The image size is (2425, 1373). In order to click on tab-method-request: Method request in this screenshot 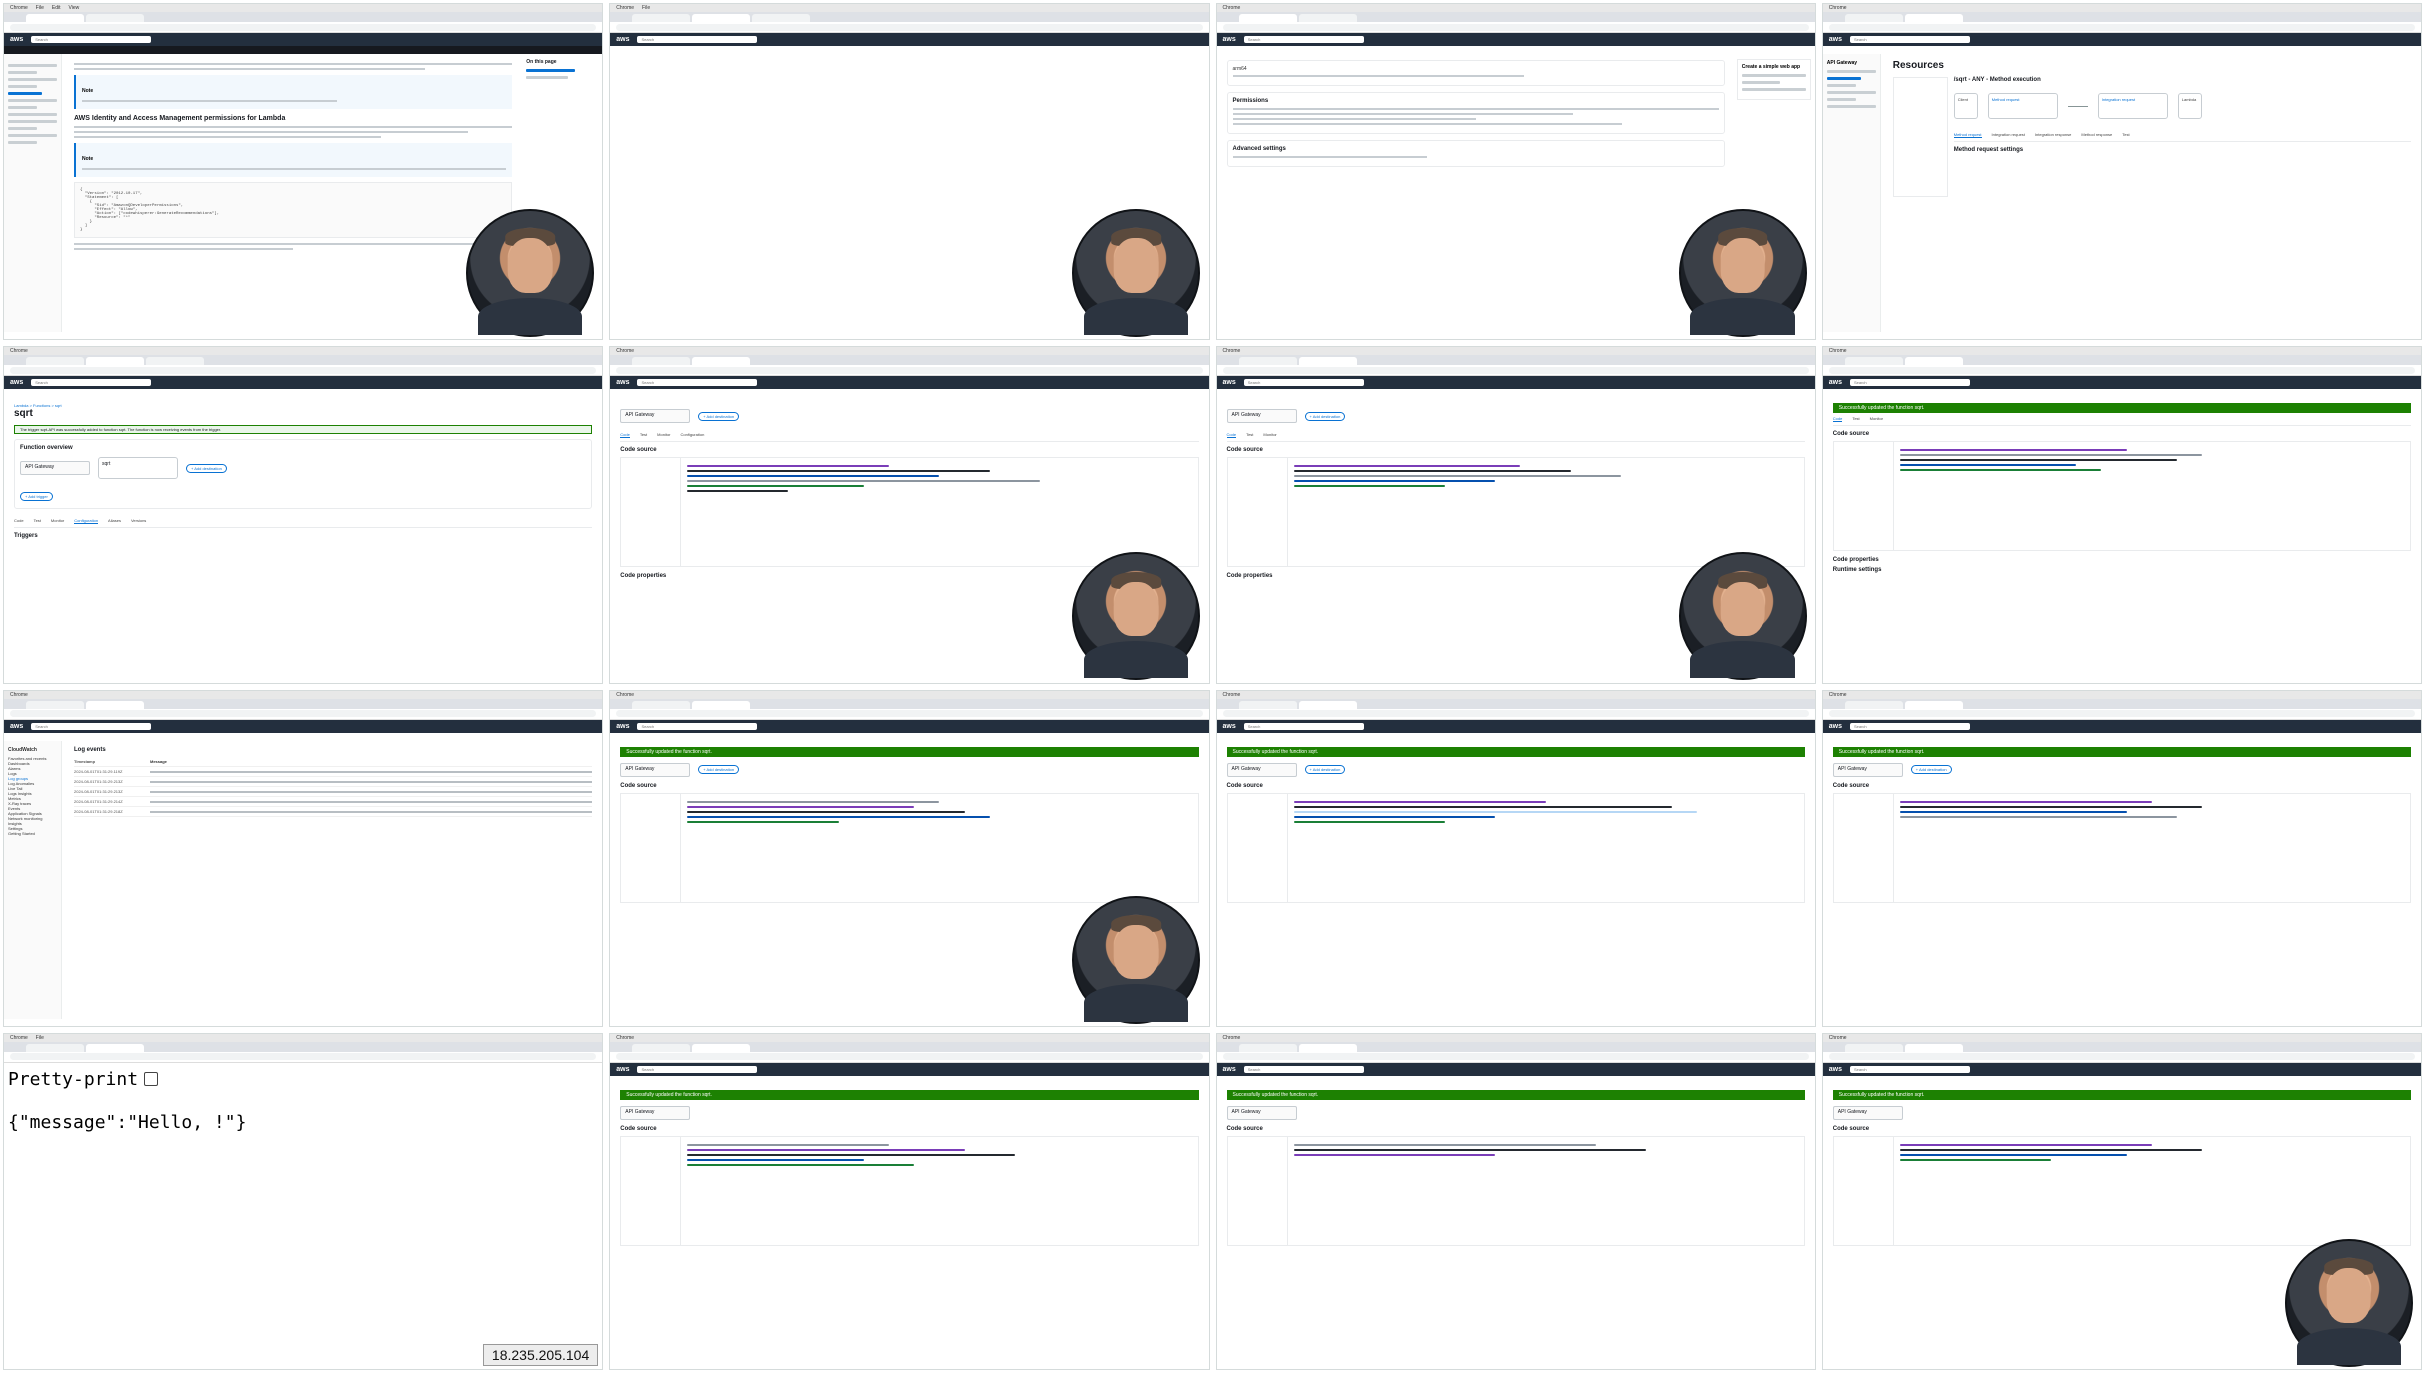, I will do `click(1967, 135)`.